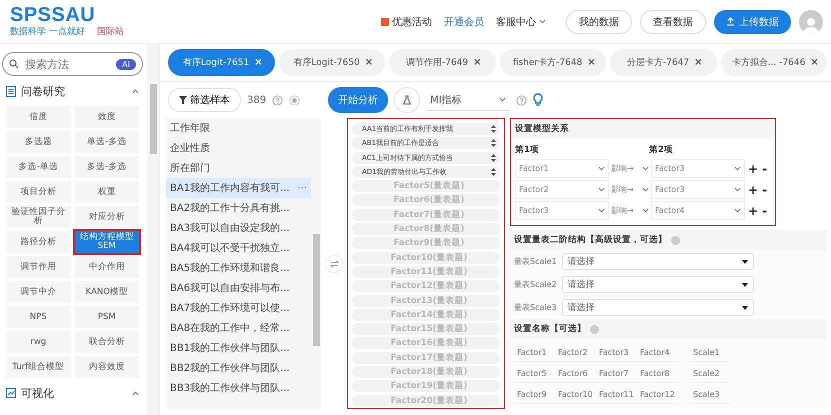  I want to click on variable-item: 所在部门, so click(238, 168).